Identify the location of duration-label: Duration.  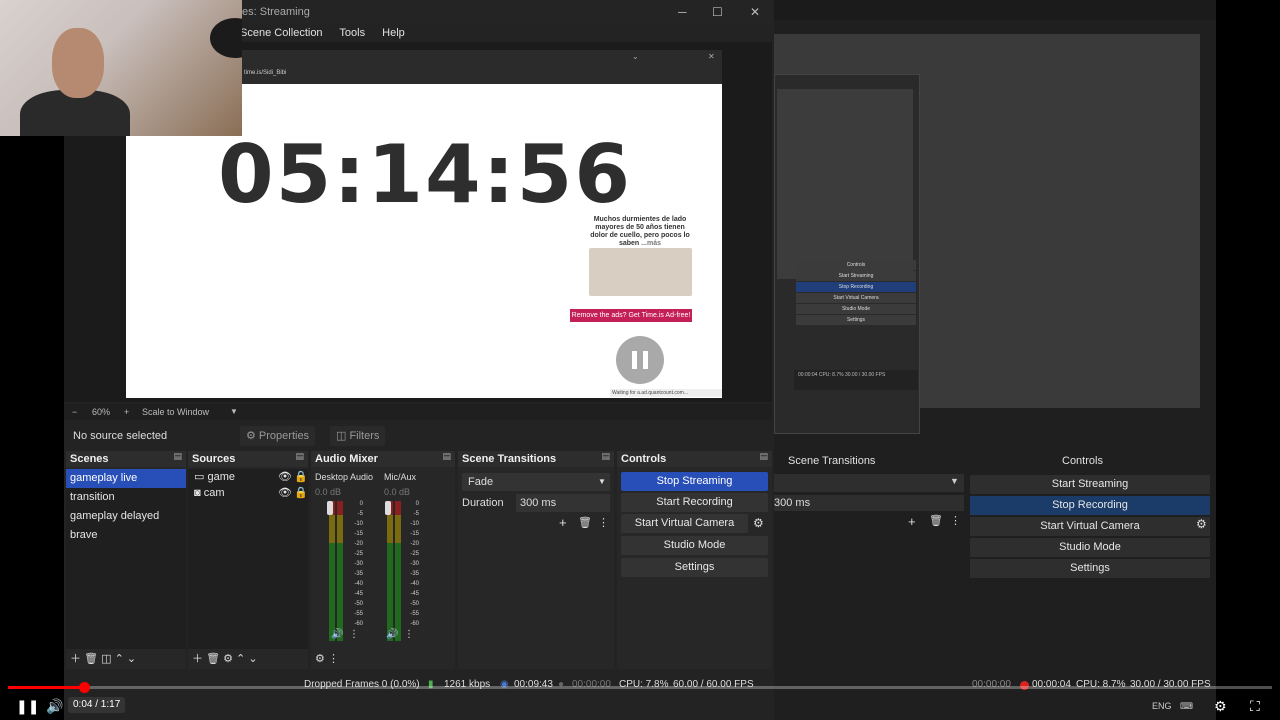
(483, 503).